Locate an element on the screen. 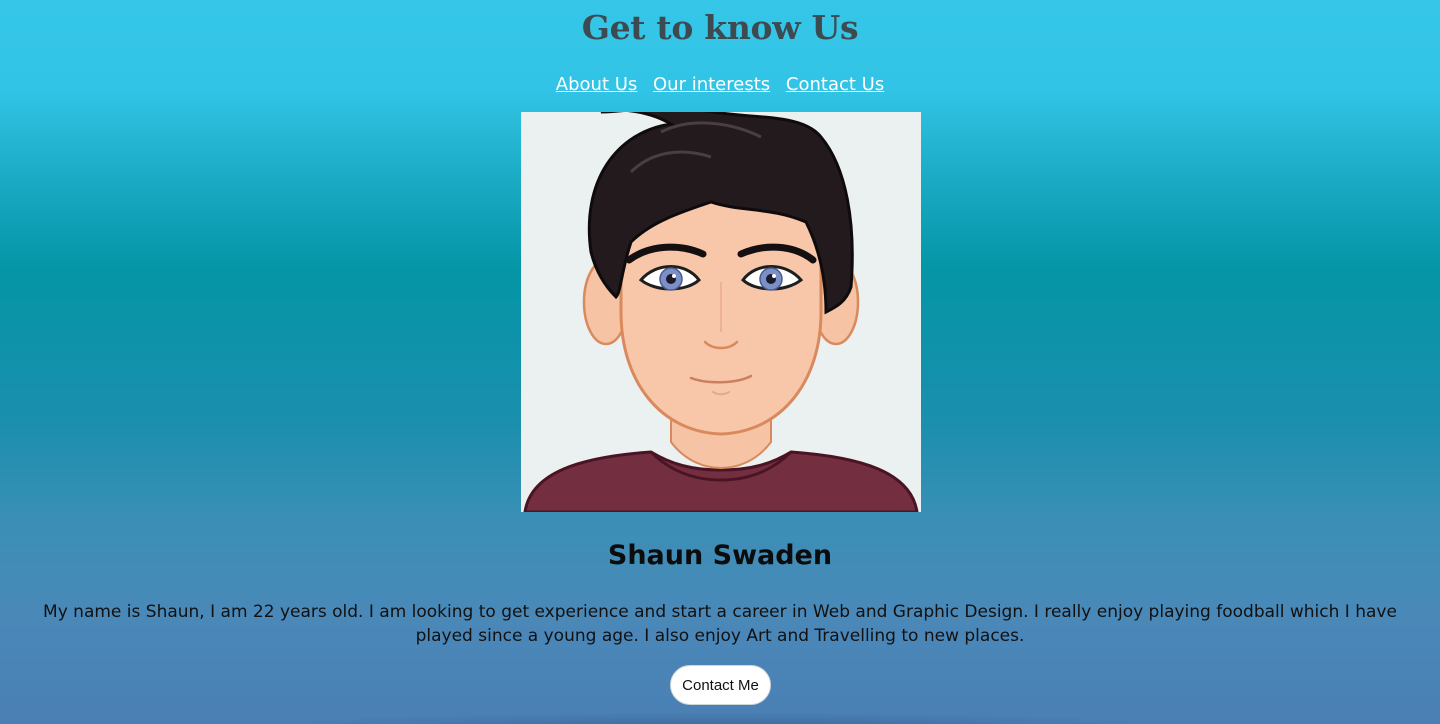 The height and width of the screenshot is (724, 1440). main-nav: About Us Our interests Contact Us is located at coordinates (720, 84).